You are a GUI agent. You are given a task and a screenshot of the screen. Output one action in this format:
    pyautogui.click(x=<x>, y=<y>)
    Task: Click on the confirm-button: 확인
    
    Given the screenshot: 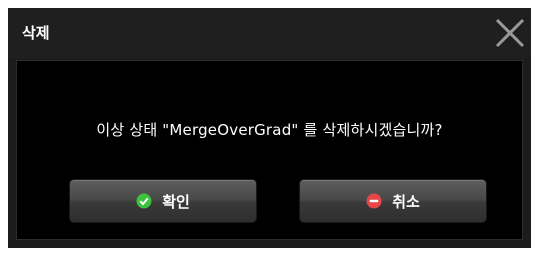 What is the action you would take?
    pyautogui.click(x=163, y=201)
    